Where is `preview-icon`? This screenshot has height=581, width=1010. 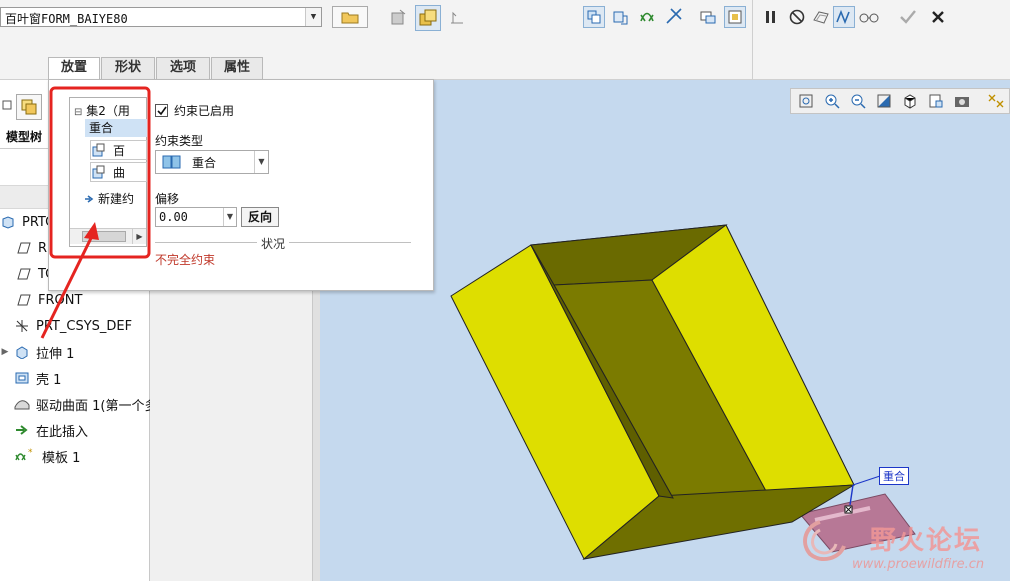
preview-icon is located at coordinates (821, 17).